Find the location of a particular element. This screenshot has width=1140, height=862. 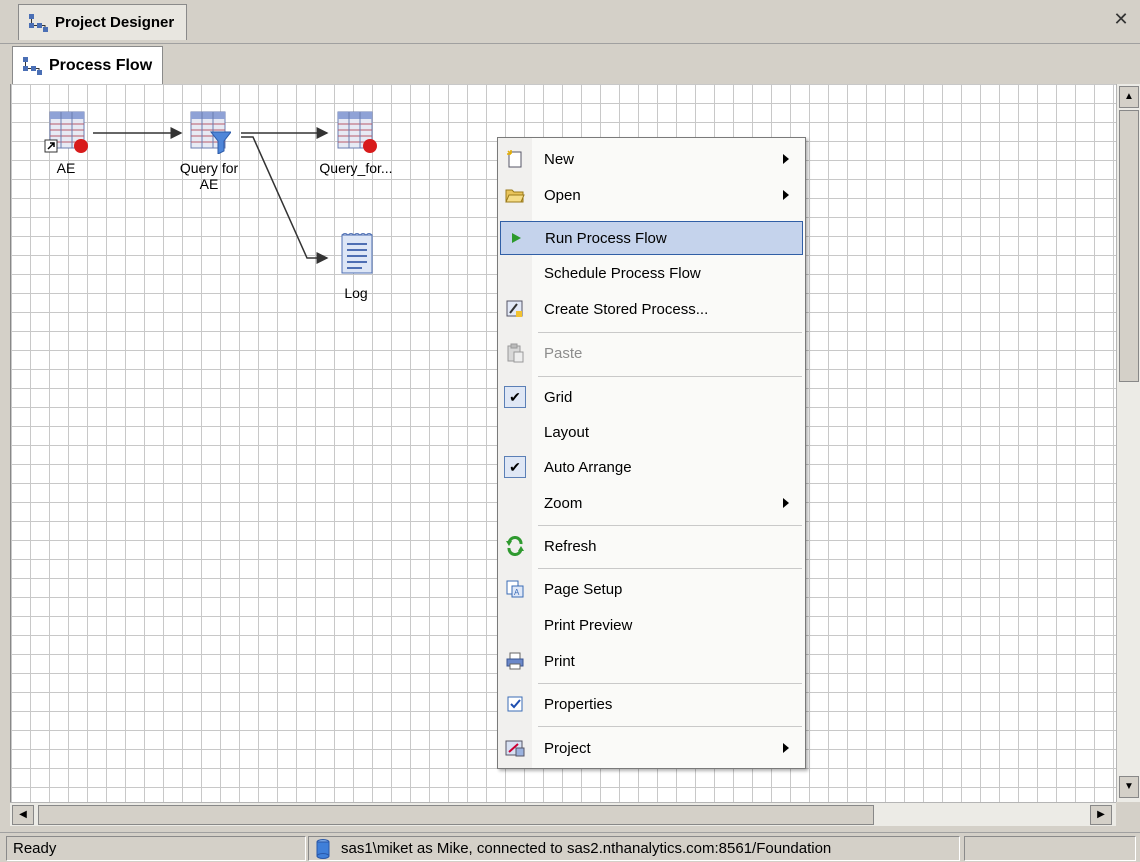

data-table-icon is located at coordinates (356, 132).